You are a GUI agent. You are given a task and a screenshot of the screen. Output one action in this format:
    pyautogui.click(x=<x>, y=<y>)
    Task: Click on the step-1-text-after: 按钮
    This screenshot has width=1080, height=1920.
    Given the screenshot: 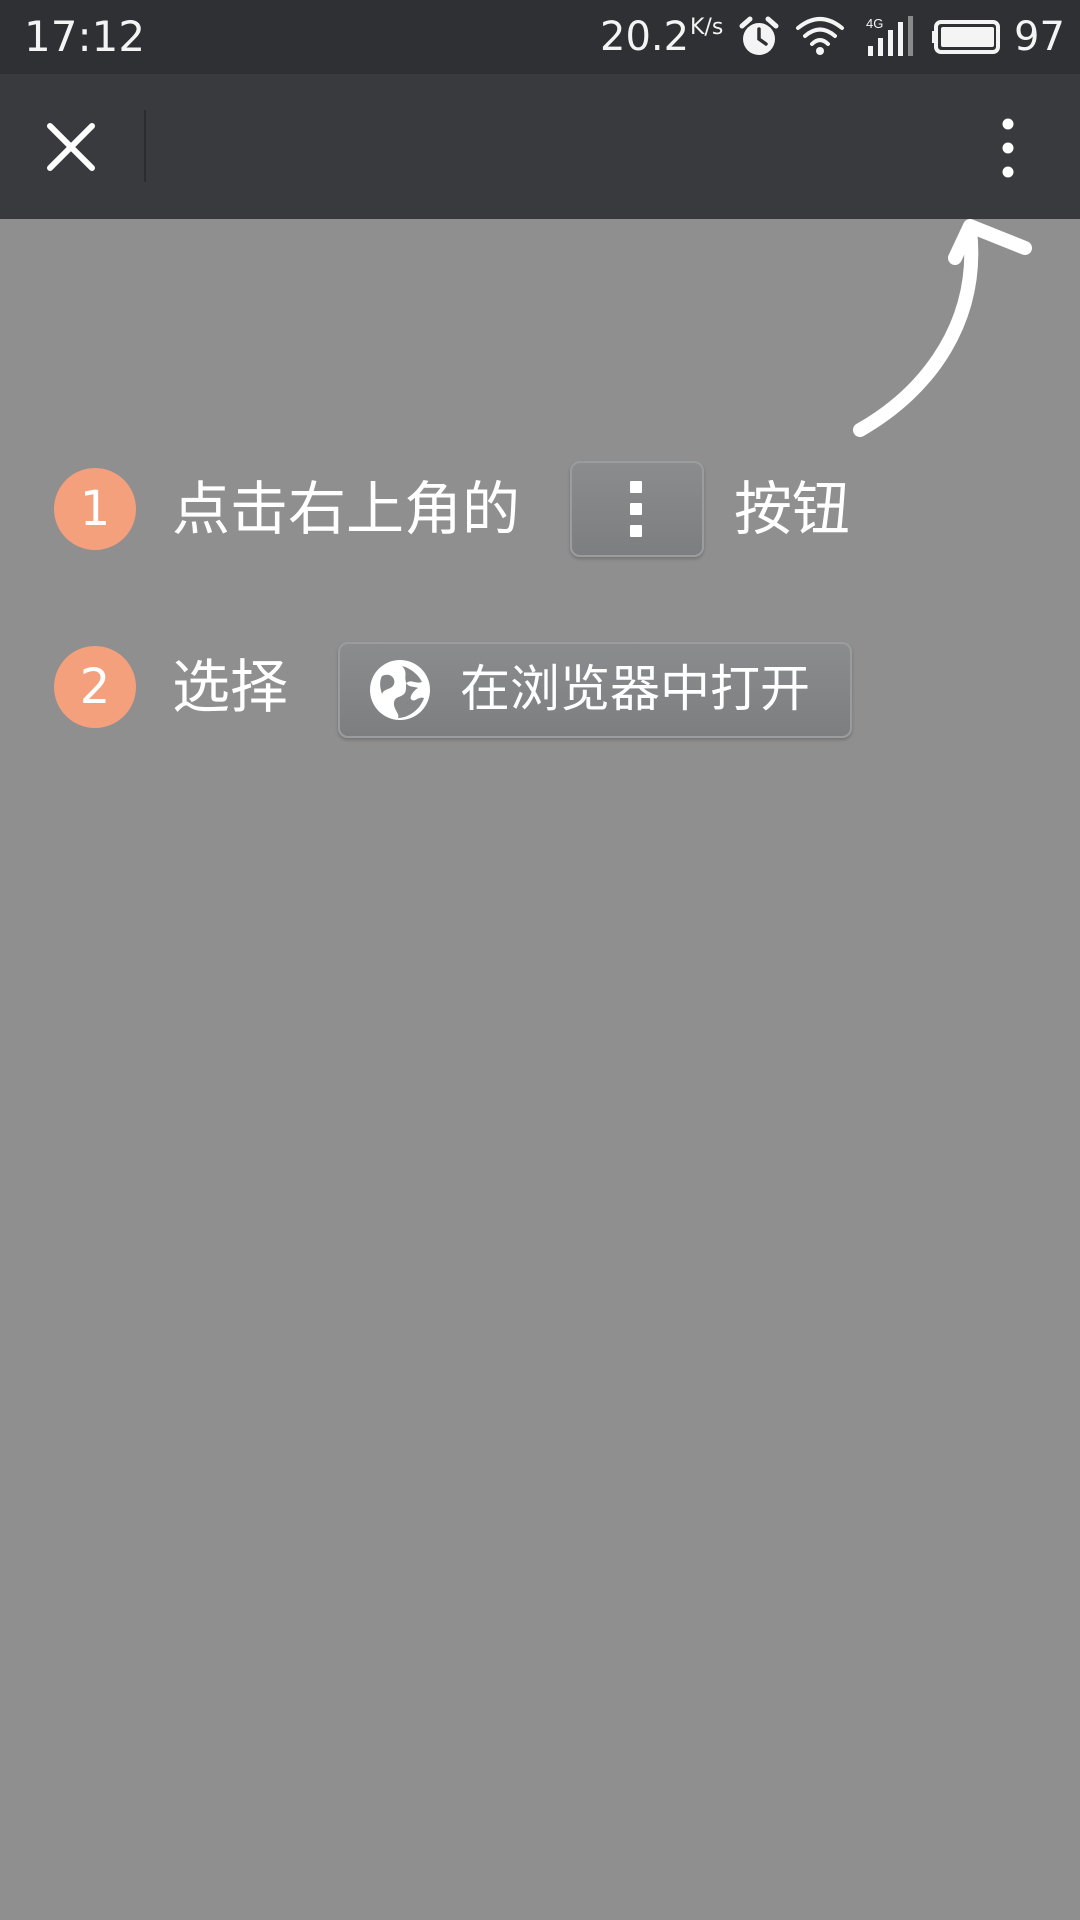 What is the action you would take?
    pyautogui.click(x=792, y=509)
    